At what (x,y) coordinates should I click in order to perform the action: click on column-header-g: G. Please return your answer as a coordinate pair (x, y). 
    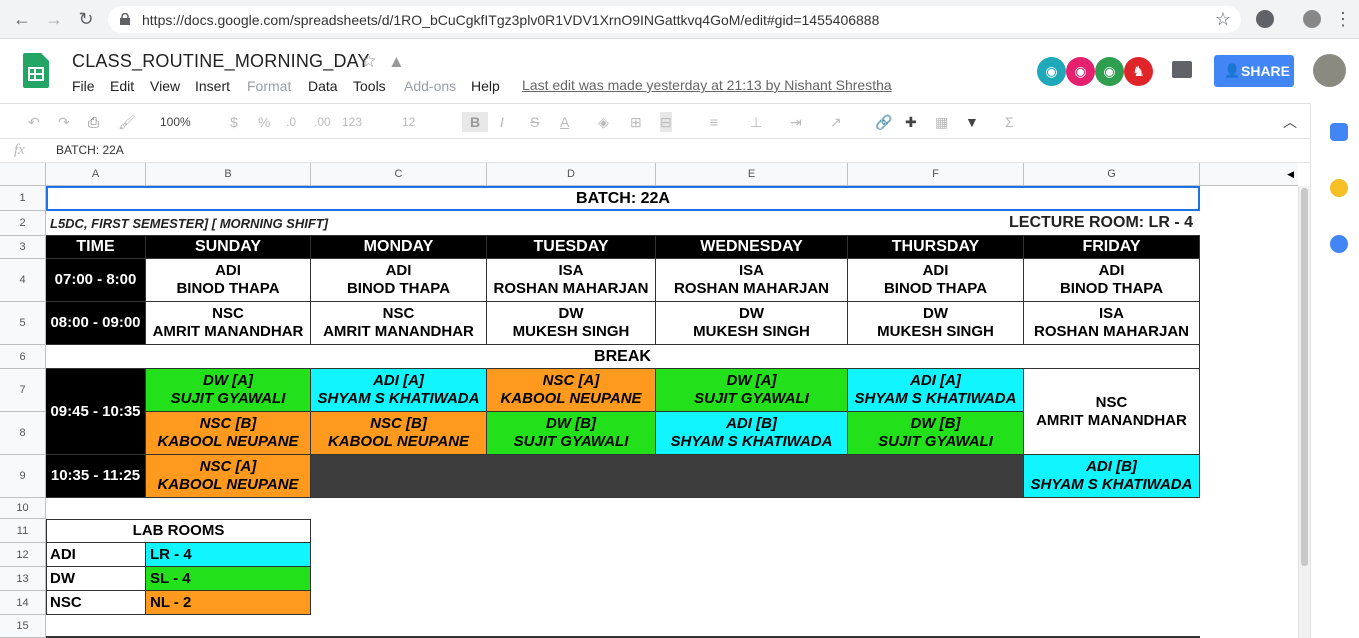
    Looking at the image, I should click on (1112, 174).